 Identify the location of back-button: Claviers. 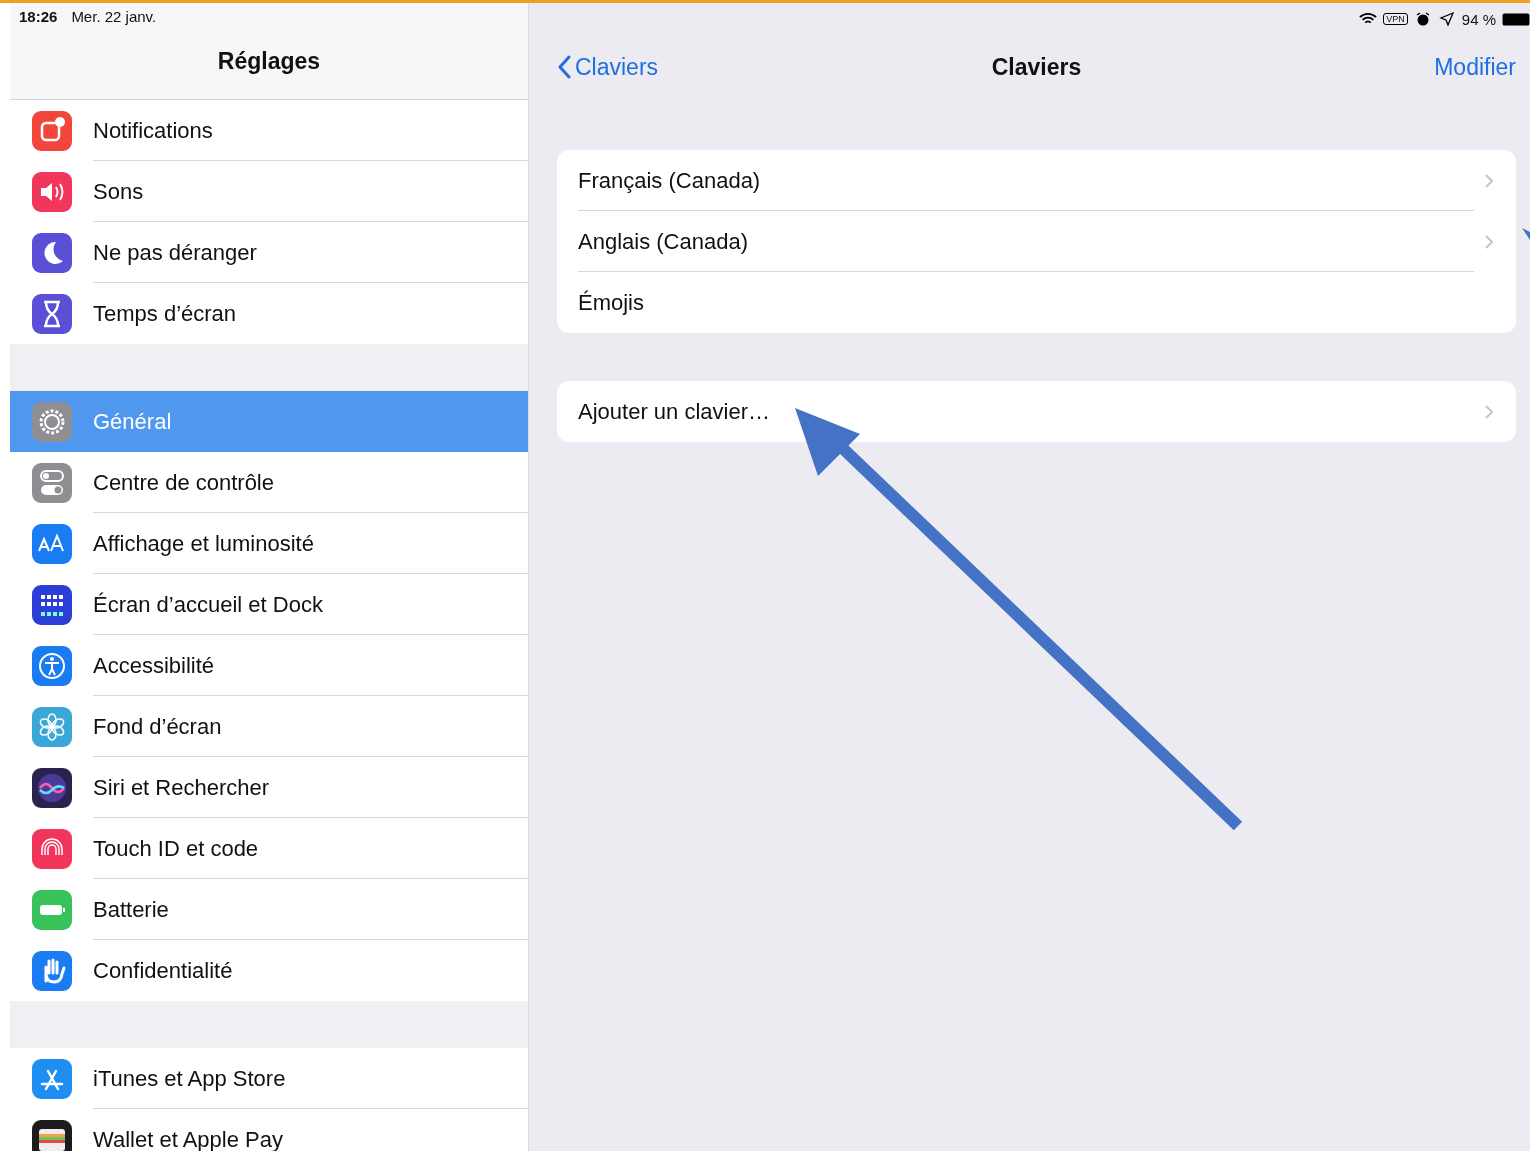
(608, 67).